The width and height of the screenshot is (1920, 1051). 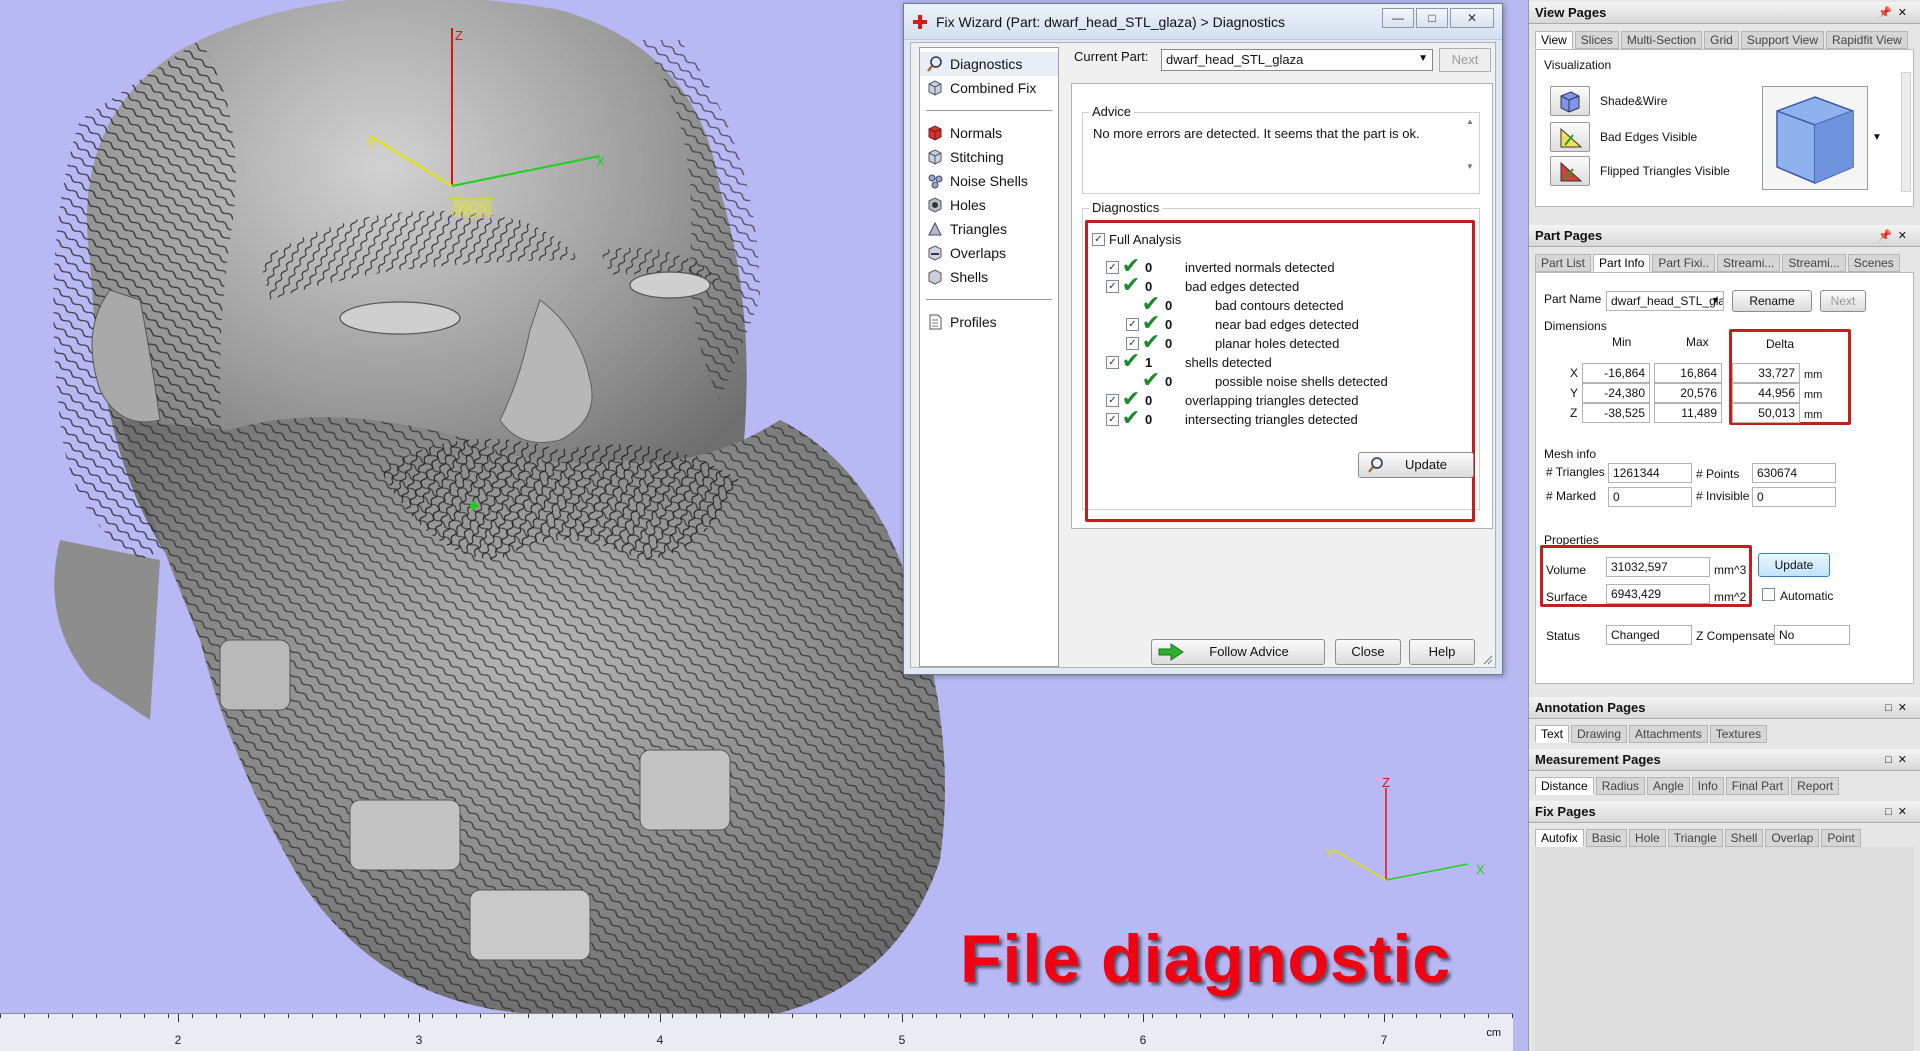 What do you see at coordinates (989, 181) in the screenshot?
I see `nav-item-noise-shells: Noise Shells` at bounding box center [989, 181].